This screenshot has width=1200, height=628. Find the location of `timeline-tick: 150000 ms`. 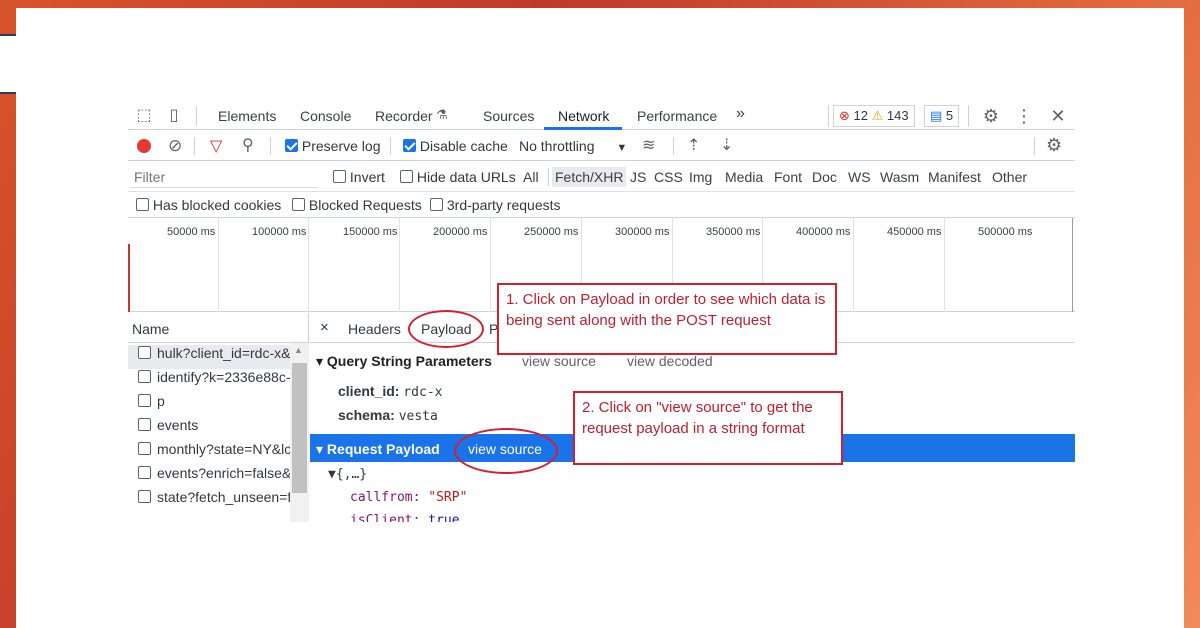

timeline-tick: 150000 ms is located at coordinates (370, 232).